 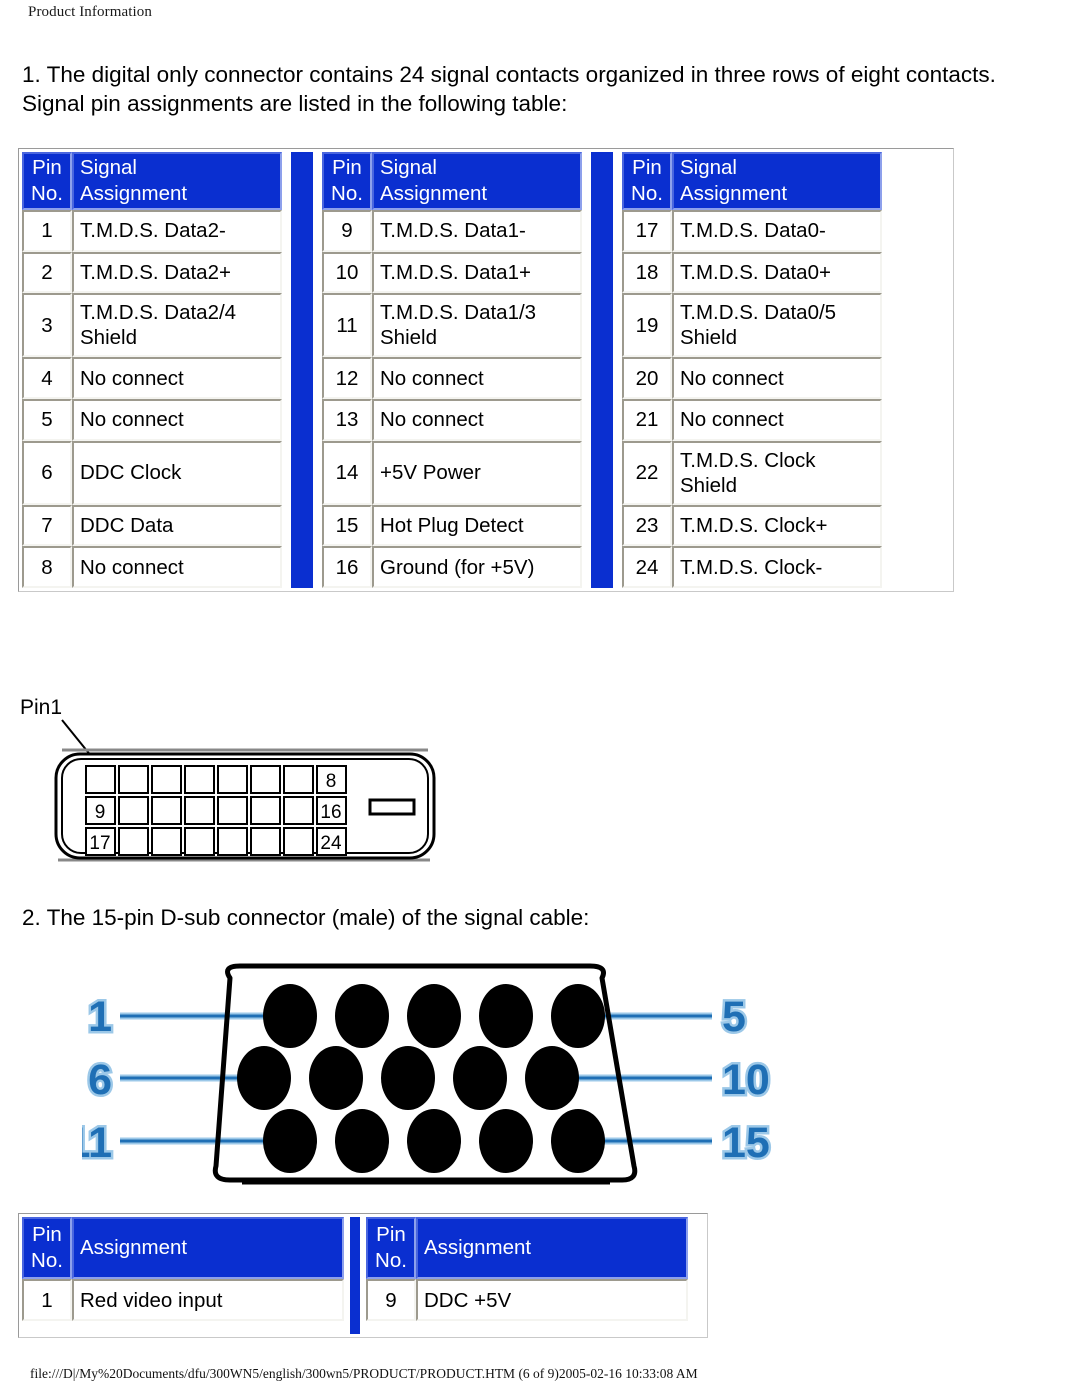 What do you see at coordinates (347, 167) in the screenshot?
I see `header-pin-line1: Pin` at bounding box center [347, 167].